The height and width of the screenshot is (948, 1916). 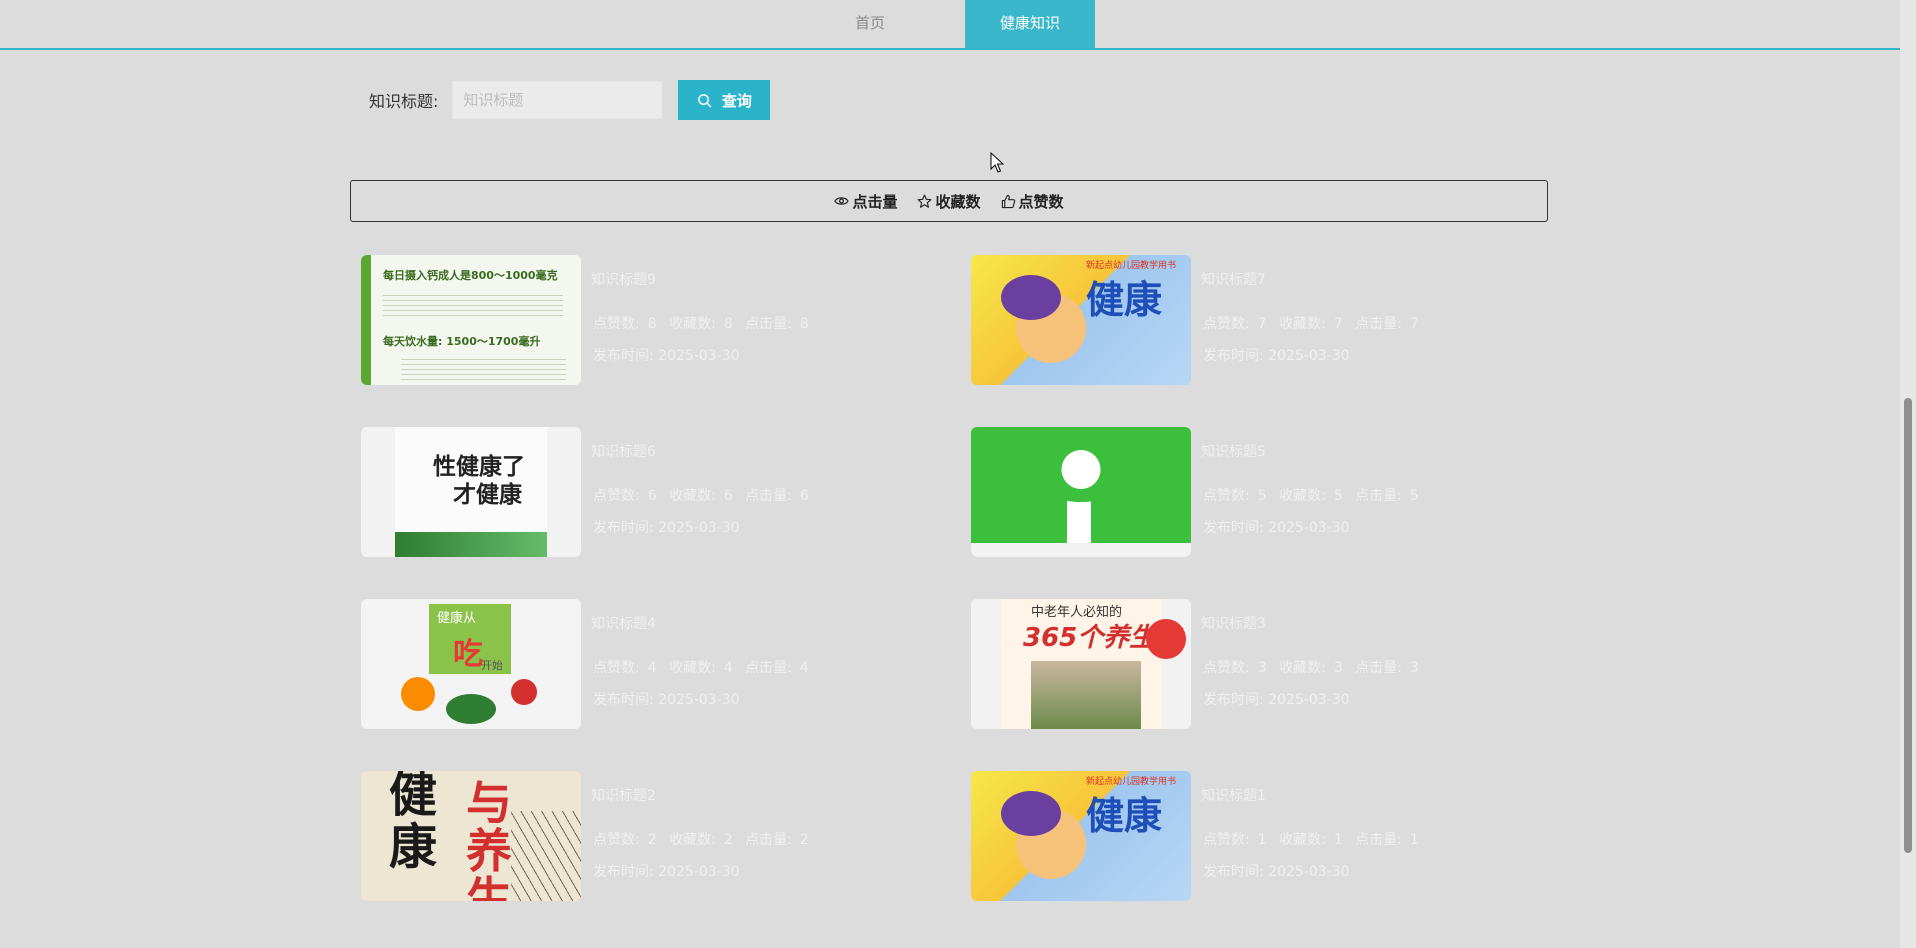 I want to click on card-thumbnail: 健康从 吃 开始, so click(x=471, y=664).